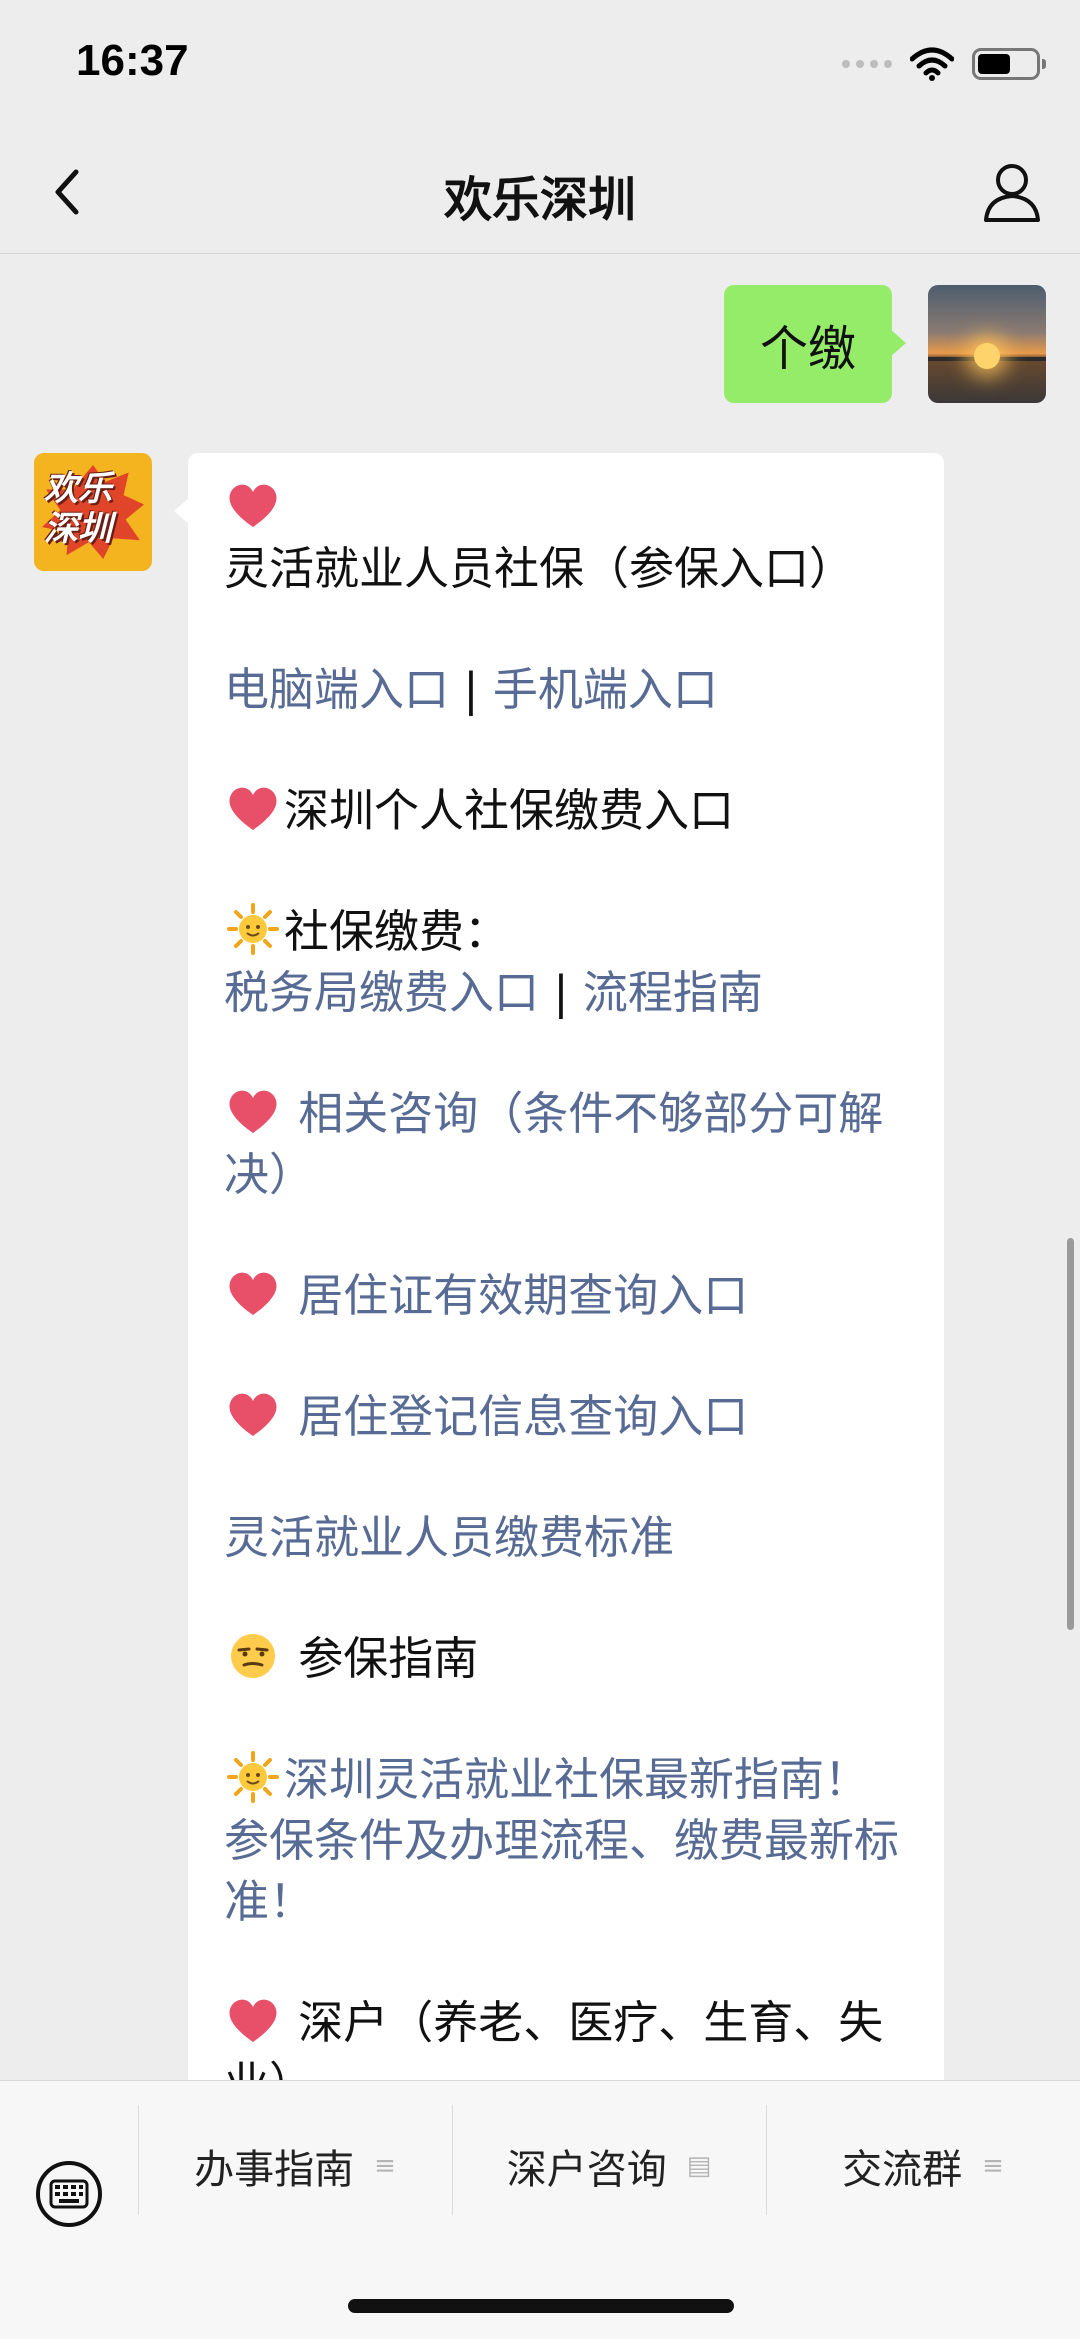 This screenshot has height=2339, width=1080. I want to click on latest-guide-link: 深圳灵活就业社保最新指南！参保条件及办理流程、缴费最新标准！, so click(561, 1840).